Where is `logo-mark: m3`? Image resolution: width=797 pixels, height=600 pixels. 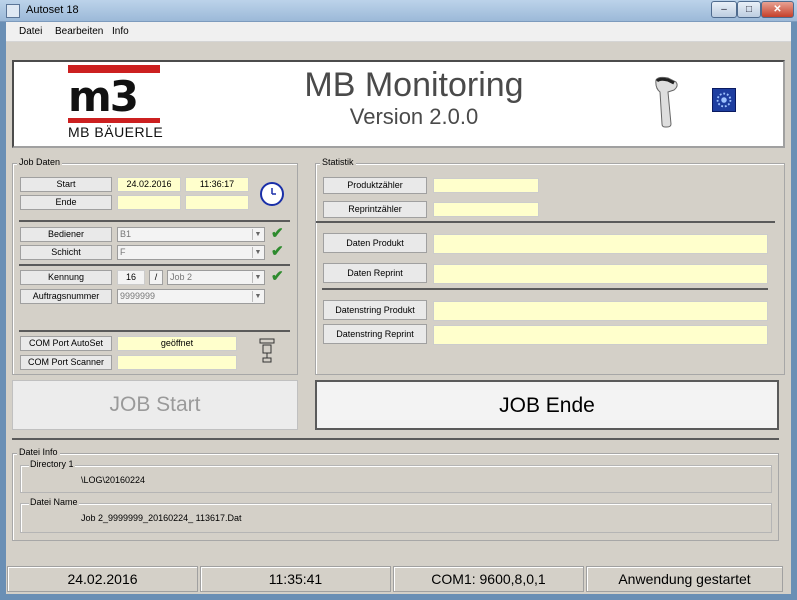
logo-mark: m3 is located at coordinates (103, 96).